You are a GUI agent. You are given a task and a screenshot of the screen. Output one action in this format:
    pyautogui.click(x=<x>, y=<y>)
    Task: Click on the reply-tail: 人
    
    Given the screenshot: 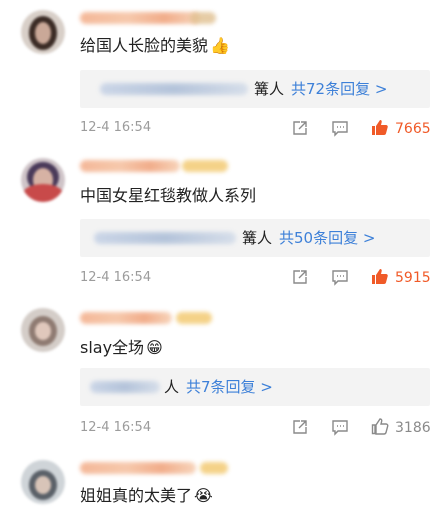 What is the action you would take?
    pyautogui.click(x=172, y=387)
    